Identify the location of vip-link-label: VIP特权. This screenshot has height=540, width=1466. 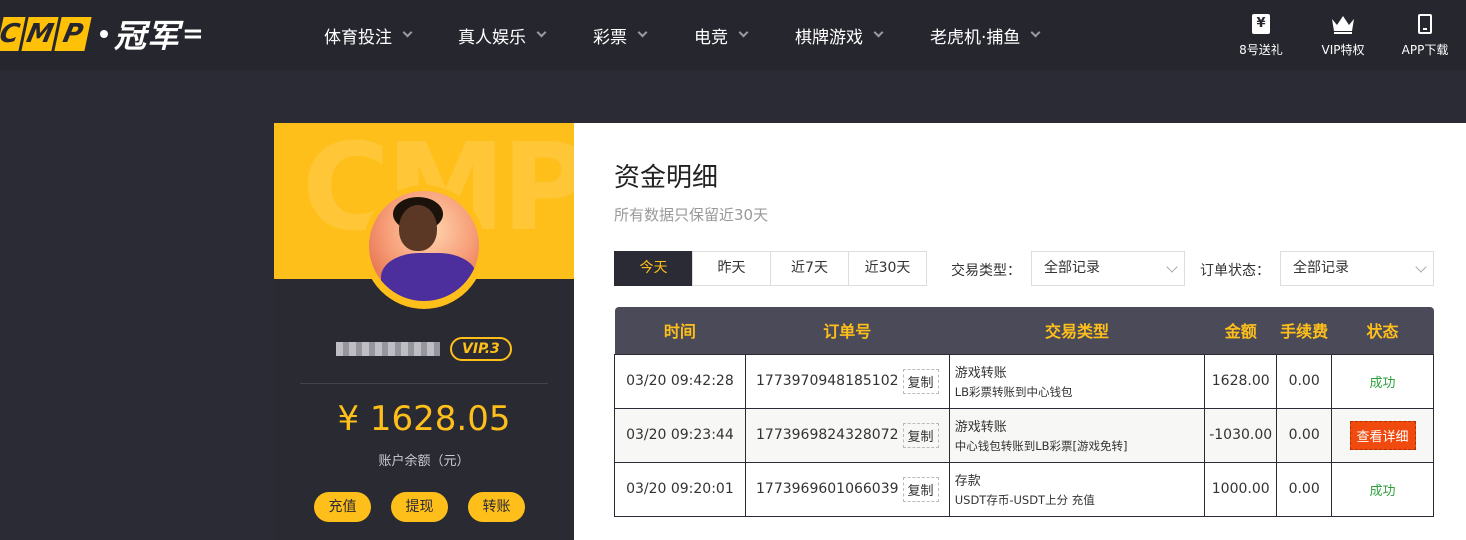
(1343, 50).